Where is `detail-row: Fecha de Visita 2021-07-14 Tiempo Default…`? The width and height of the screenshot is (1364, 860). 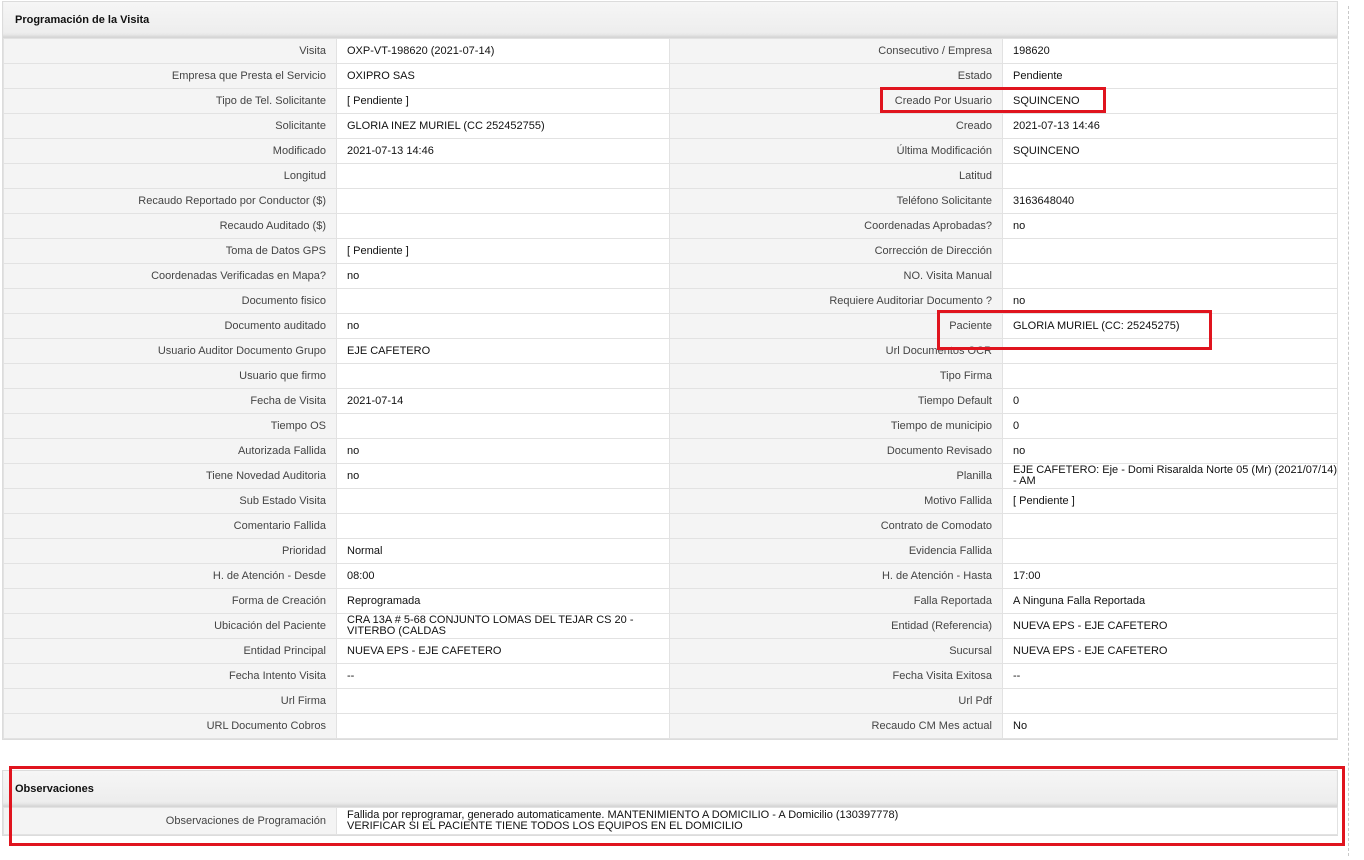
detail-row: Fecha de Visita 2021-07-14 Tiempo Default… is located at coordinates (670, 401).